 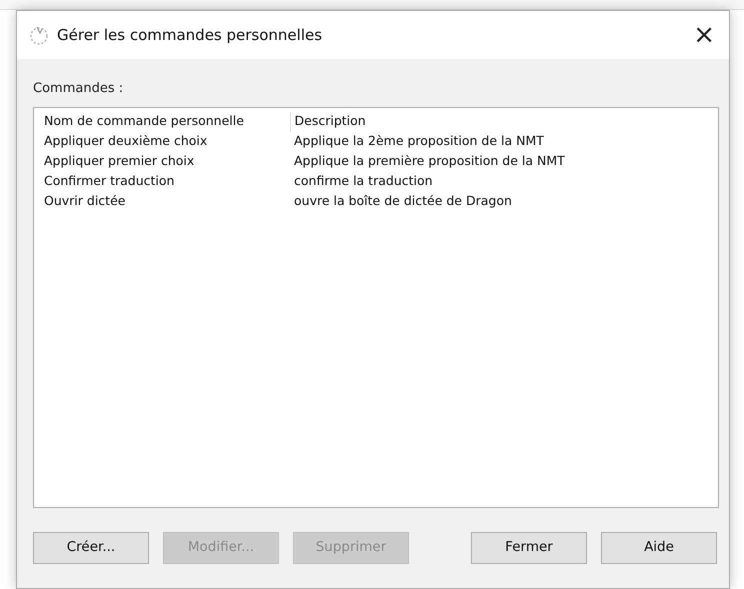 What do you see at coordinates (84, 201) in the screenshot?
I see `table-cell-text: Ouvrir dictée` at bounding box center [84, 201].